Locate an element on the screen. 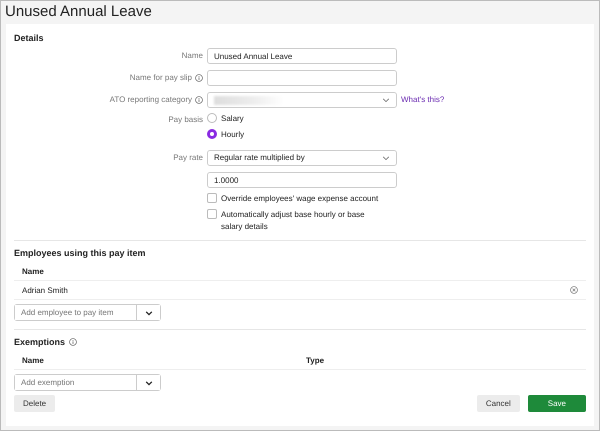 This screenshot has width=600, height=431. field-label: Name is located at coordinates (192, 56).